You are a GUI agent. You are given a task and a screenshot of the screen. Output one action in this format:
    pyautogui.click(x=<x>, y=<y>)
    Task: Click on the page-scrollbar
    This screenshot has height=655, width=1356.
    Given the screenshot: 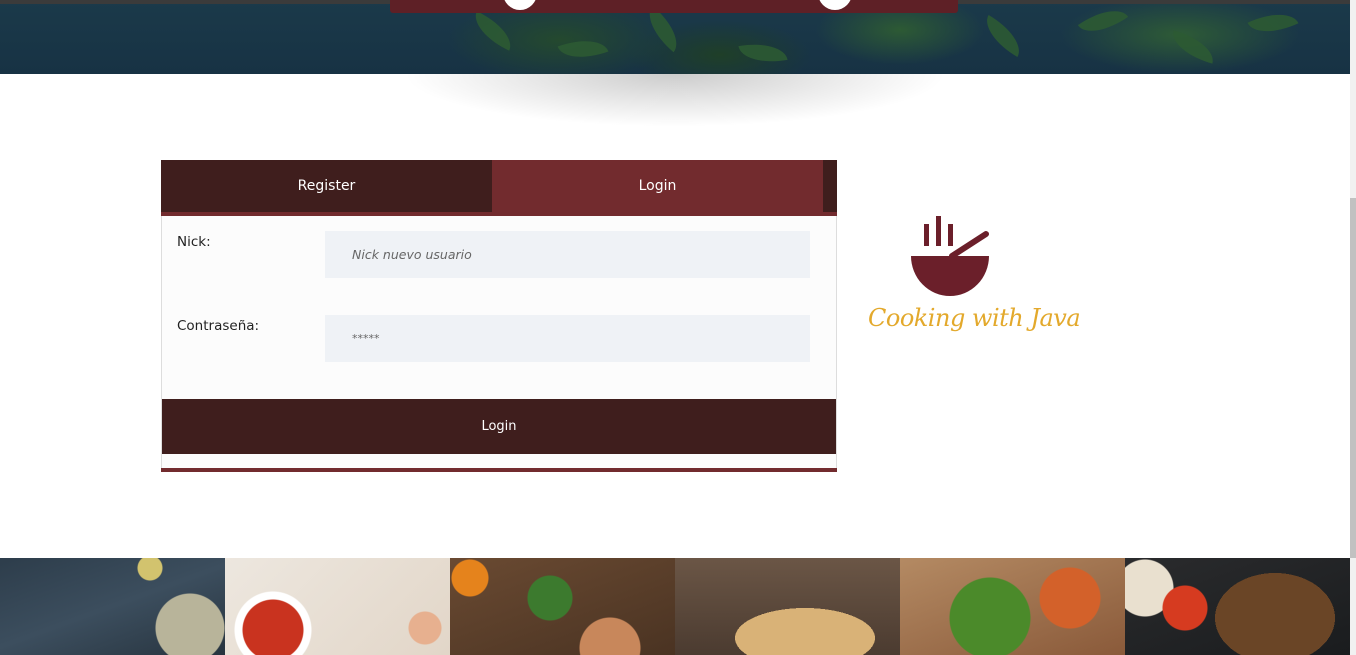 What is the action you would take?
    pyautogui.click(x=1353, y=327)
    